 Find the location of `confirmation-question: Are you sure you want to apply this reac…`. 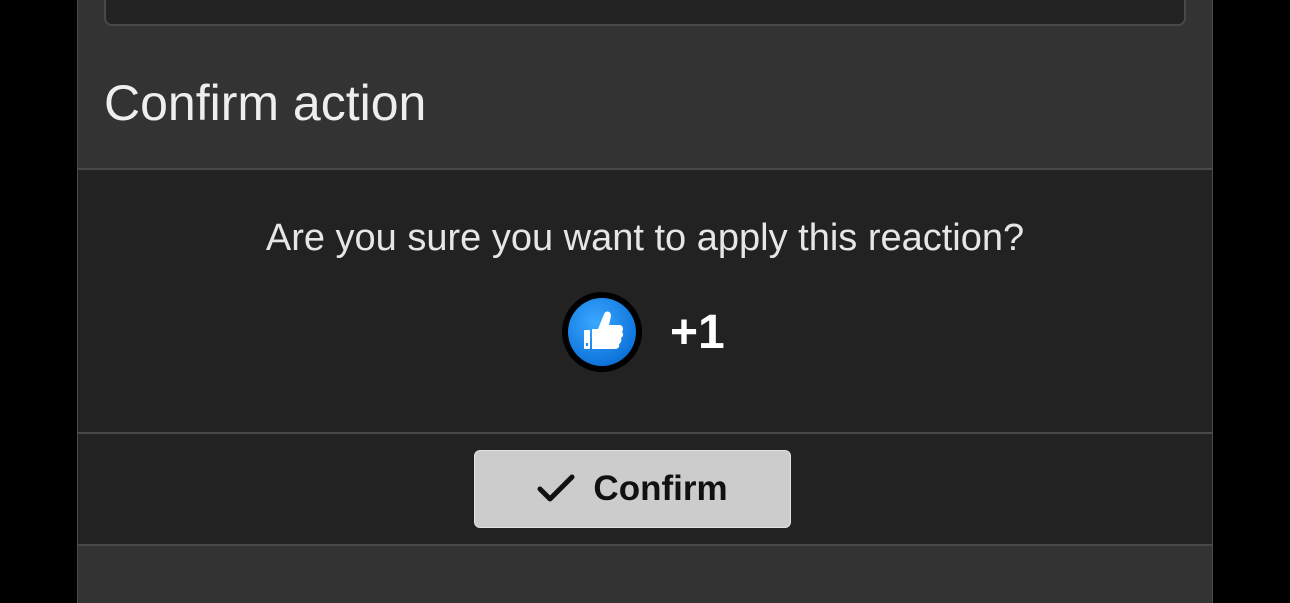

confirmation-question: Are you sure you want to apply this reac… is located at coordinates (645, 238).